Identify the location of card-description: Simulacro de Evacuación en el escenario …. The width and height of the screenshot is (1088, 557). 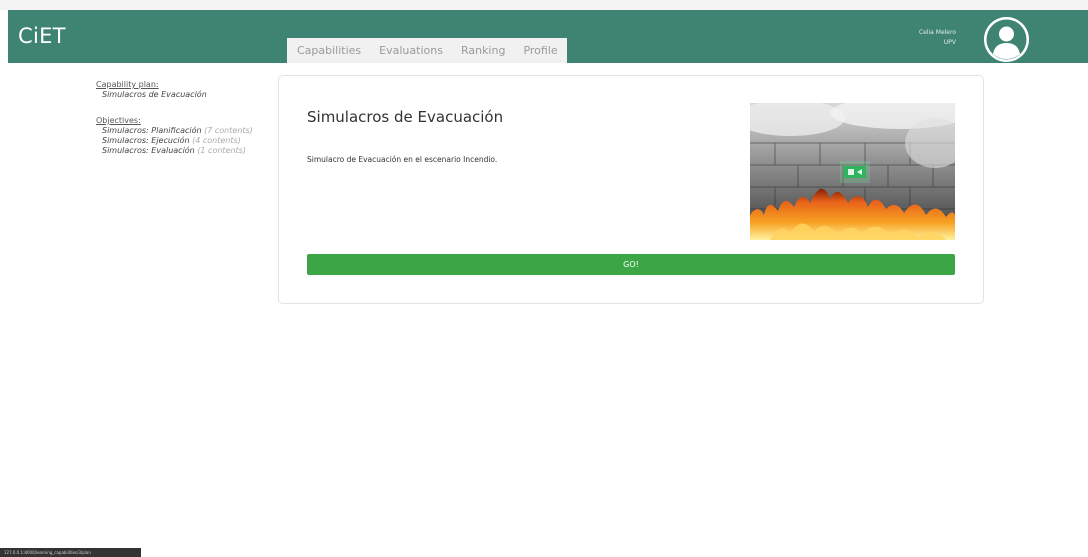
(402, 159).